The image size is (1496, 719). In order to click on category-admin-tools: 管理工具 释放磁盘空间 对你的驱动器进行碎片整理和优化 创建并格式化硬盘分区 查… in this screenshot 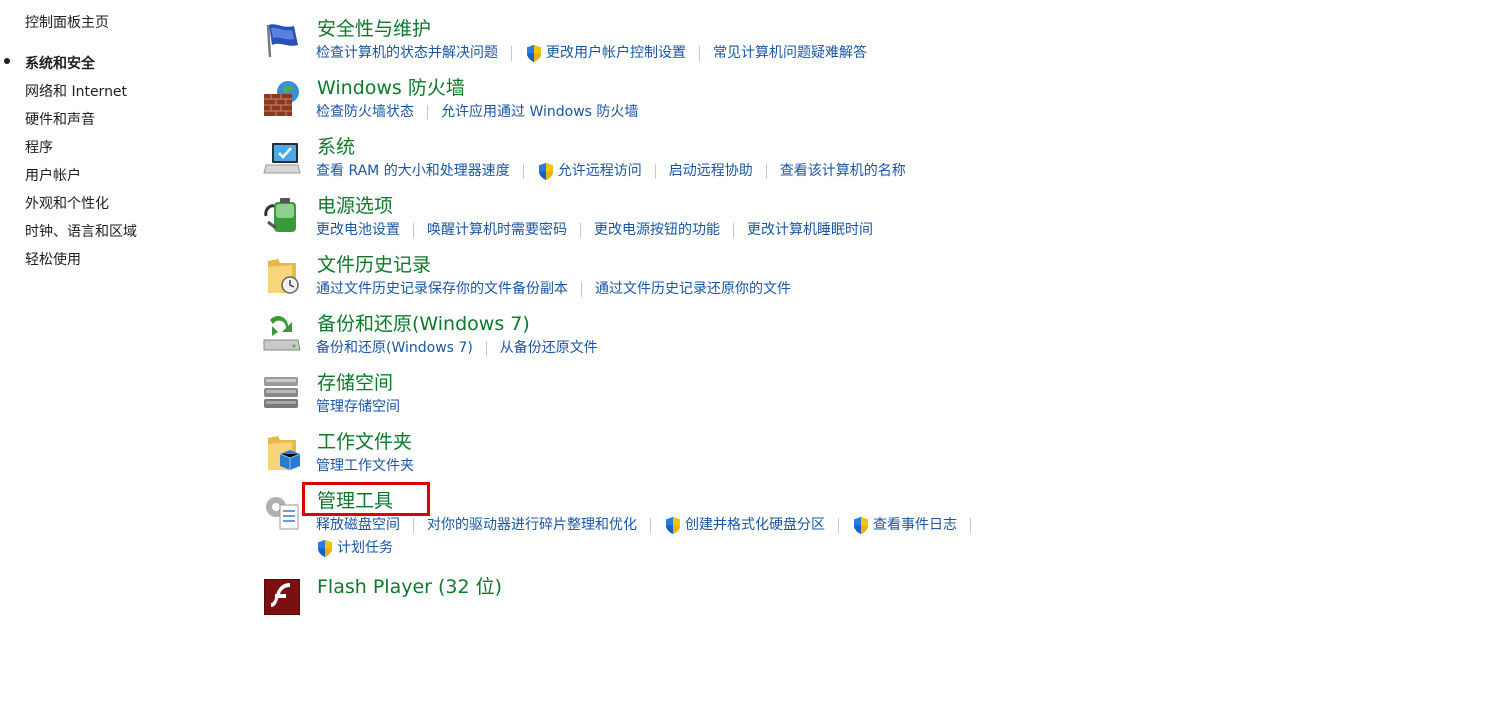, I will do `click(862, 517)`.